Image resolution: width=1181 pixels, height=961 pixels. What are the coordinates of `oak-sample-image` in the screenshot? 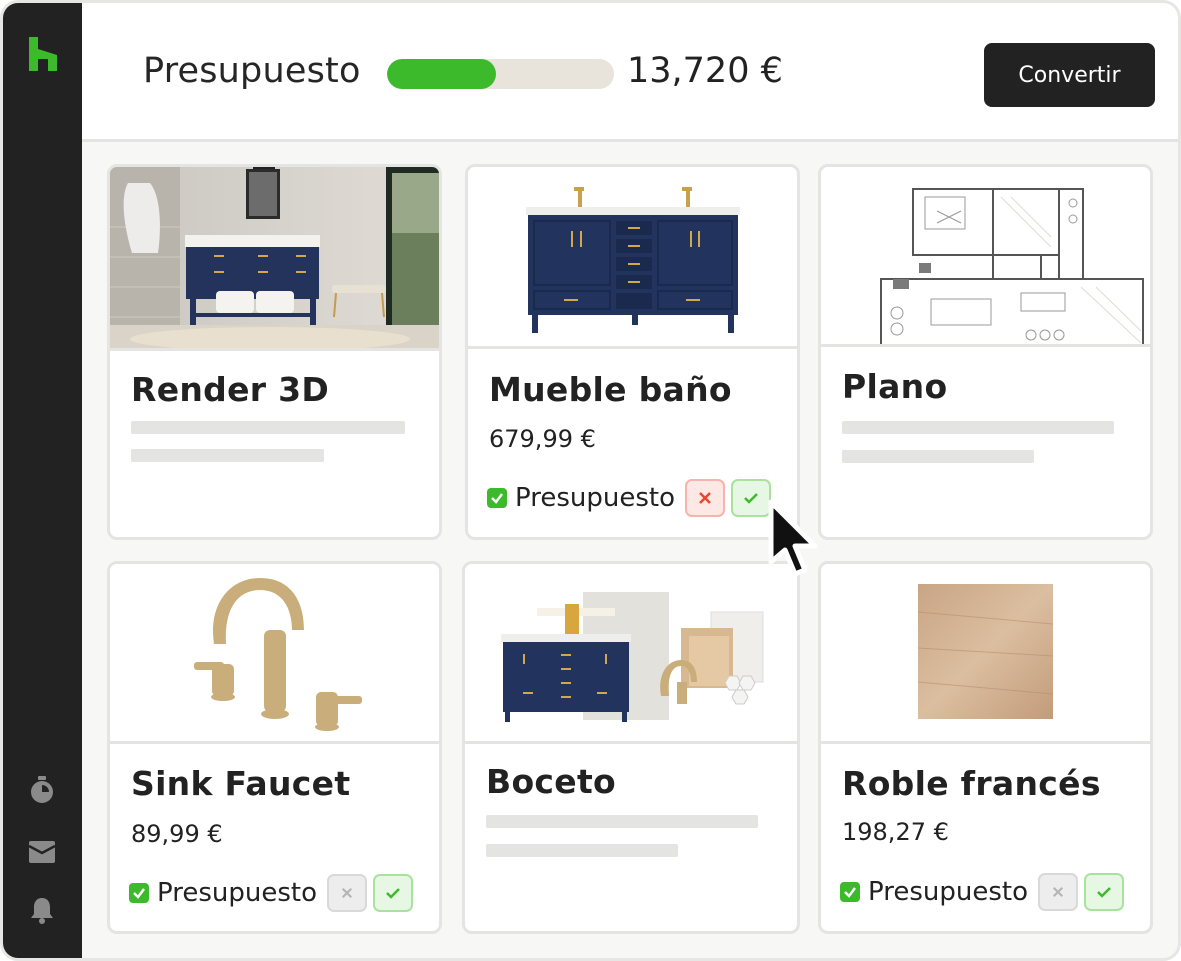 It's located at (985, 654).